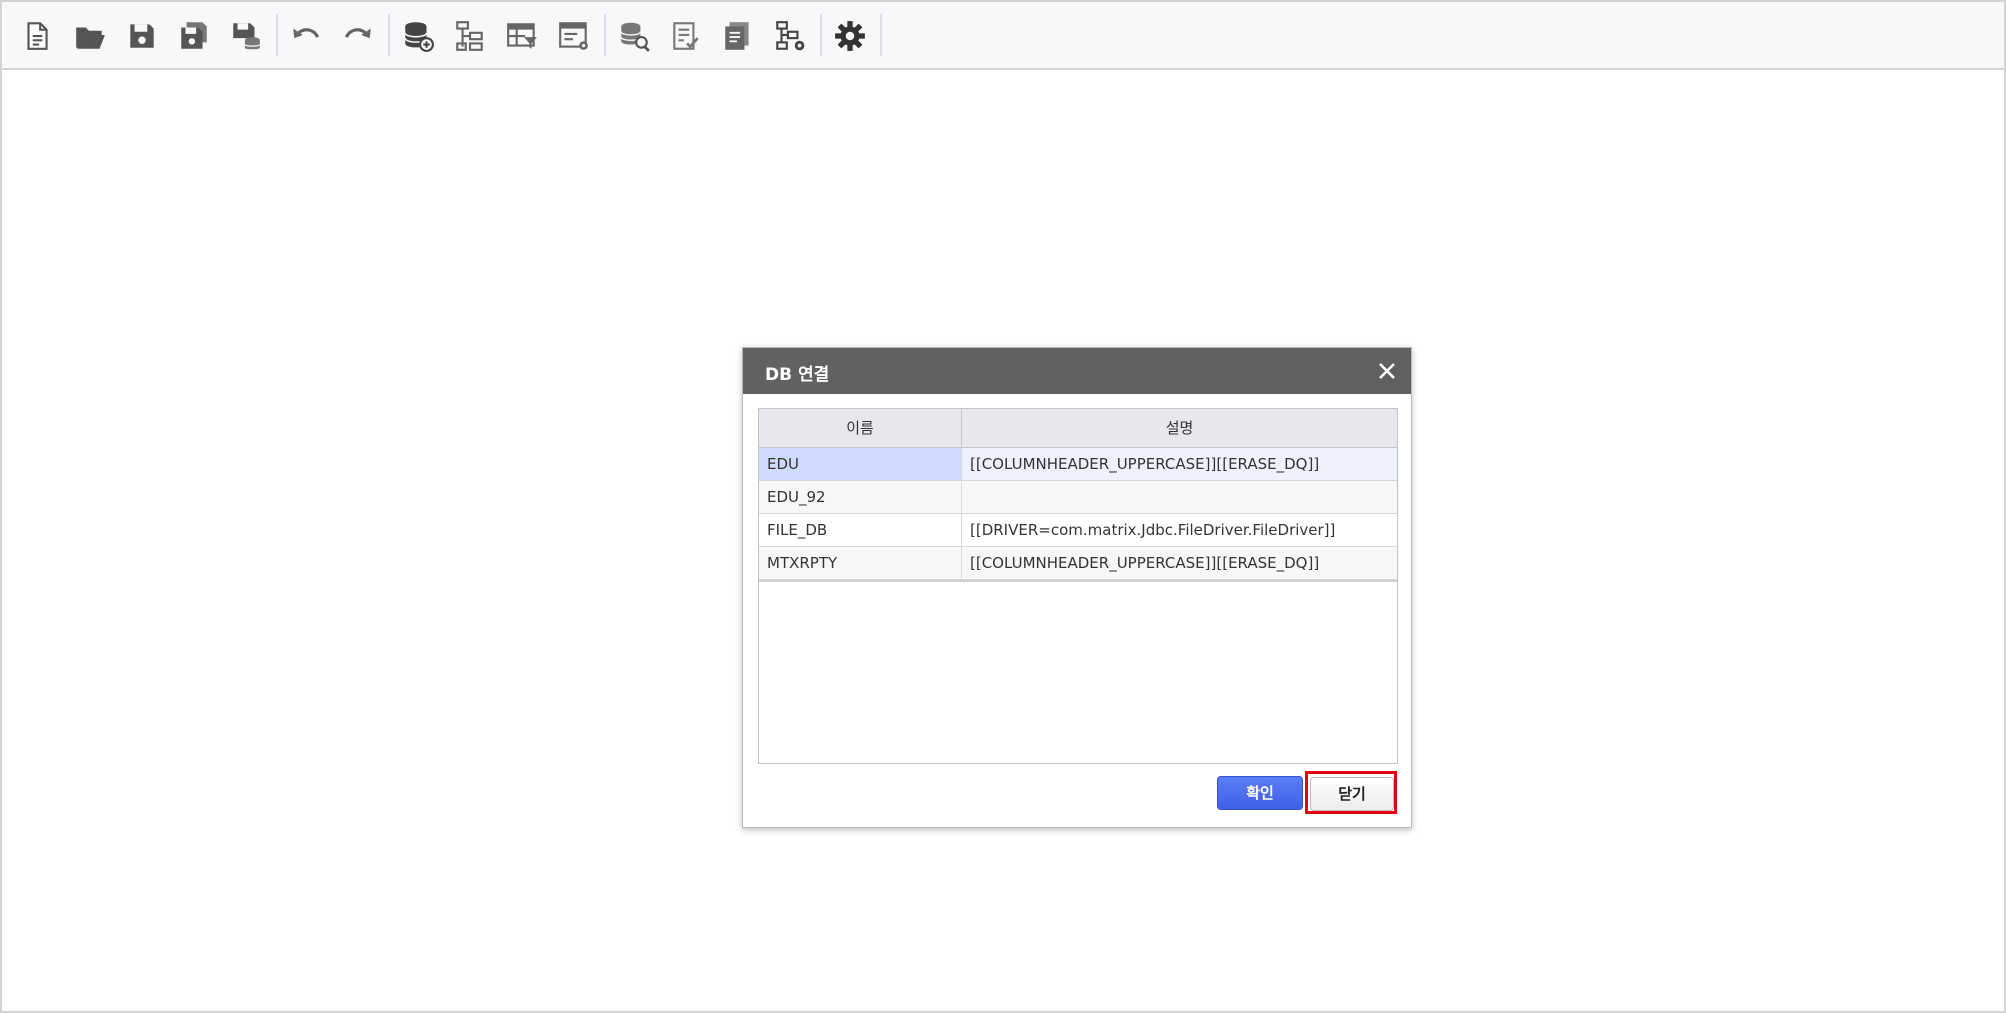 The height and width of the screenshot is (1013, 2006). Describe the element at coordinates (790, 36) in the screenshot. I see `tree-settings-icon` at that location.